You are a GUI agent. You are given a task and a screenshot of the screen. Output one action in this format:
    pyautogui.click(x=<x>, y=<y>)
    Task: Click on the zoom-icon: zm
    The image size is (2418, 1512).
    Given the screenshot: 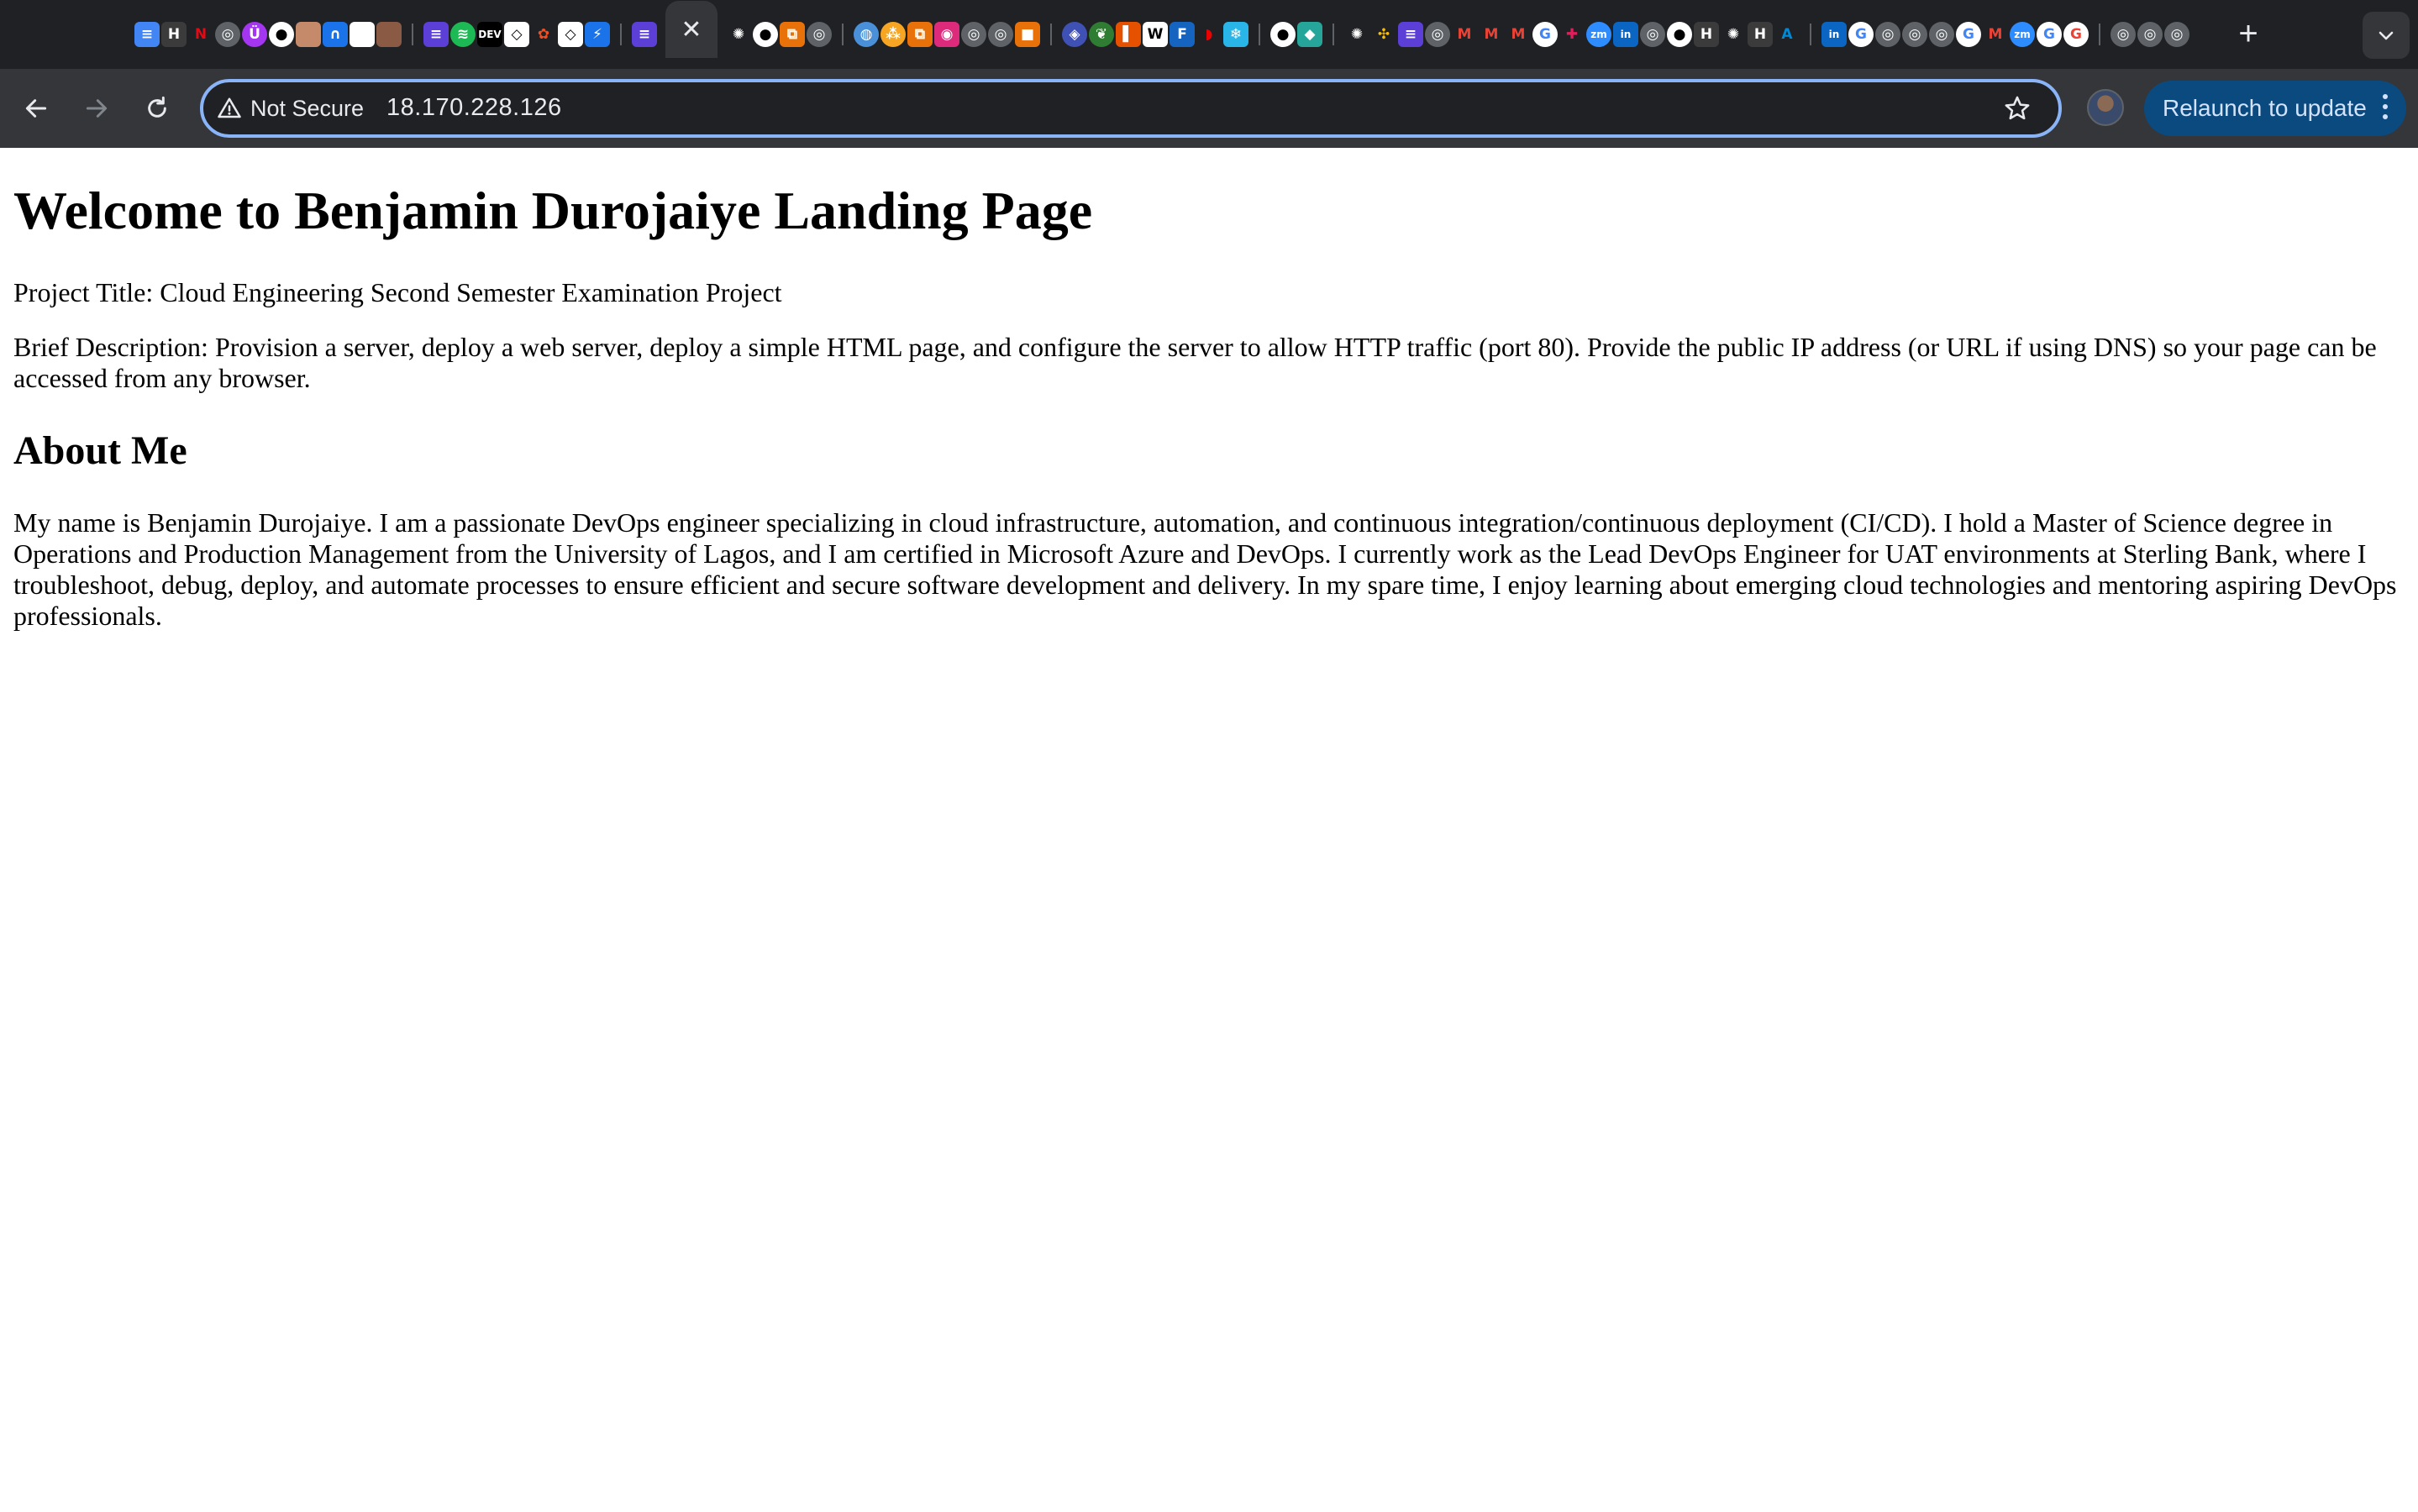 What is the action you would take?
    pyautogui.click(x=1598, y=34)
    